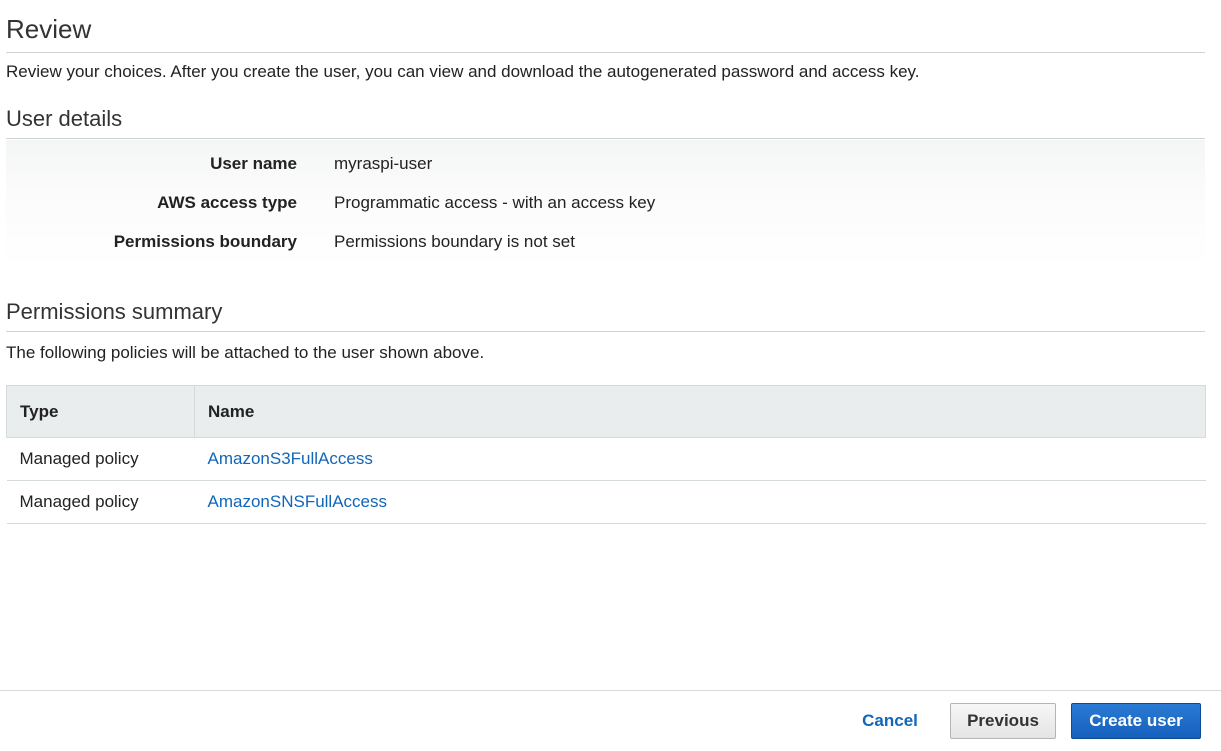 This screenshot has width=1221, height=752. What do you see at coordinates (605, 164) in the screenshot?
I see `detail-row-user-name: User name myraspi-user` at bounding box center [605, 164].